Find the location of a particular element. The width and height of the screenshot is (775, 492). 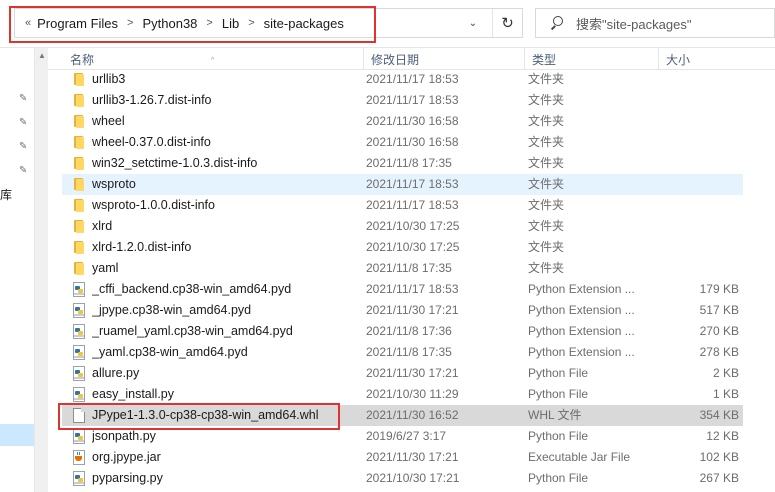

column-header-type: 类型 is located at coordinates (592, 59).